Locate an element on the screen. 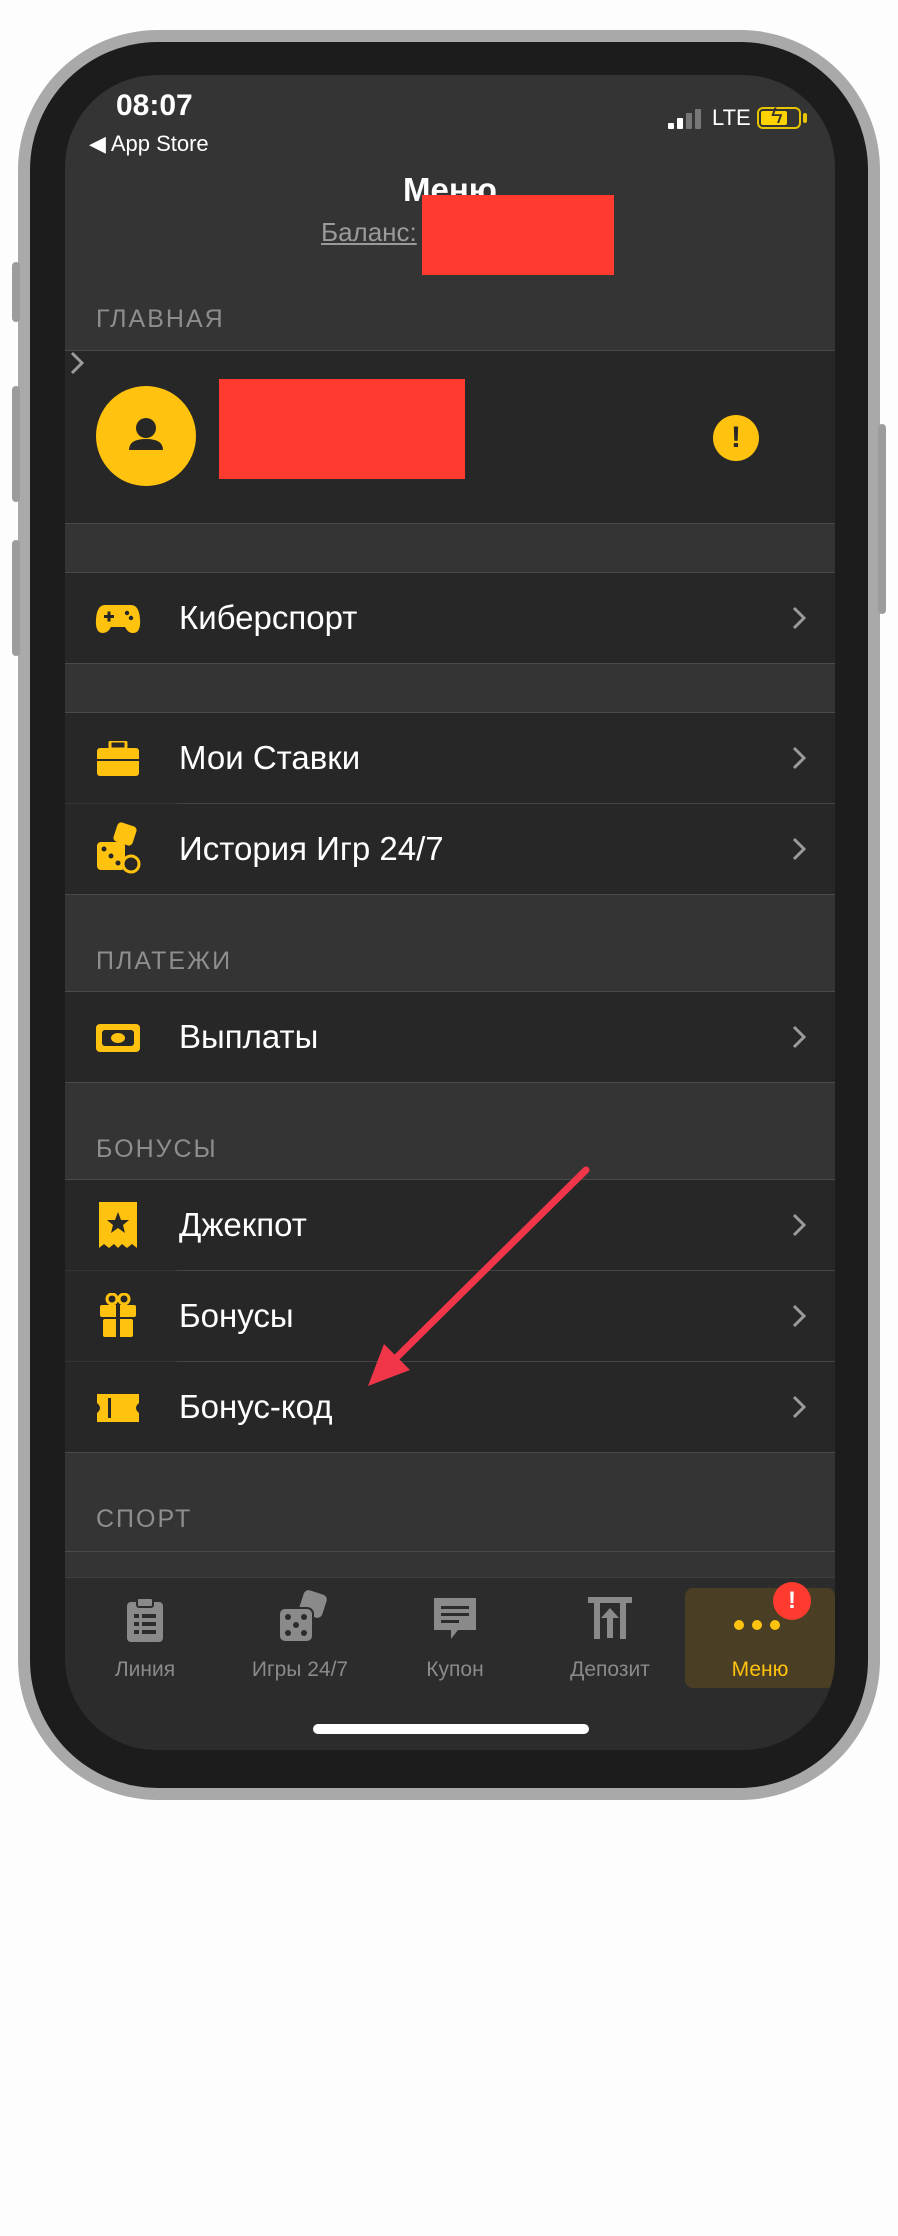 The image size is (898, 2236). tab-label: Меню is located at coordinates (760, 1669).